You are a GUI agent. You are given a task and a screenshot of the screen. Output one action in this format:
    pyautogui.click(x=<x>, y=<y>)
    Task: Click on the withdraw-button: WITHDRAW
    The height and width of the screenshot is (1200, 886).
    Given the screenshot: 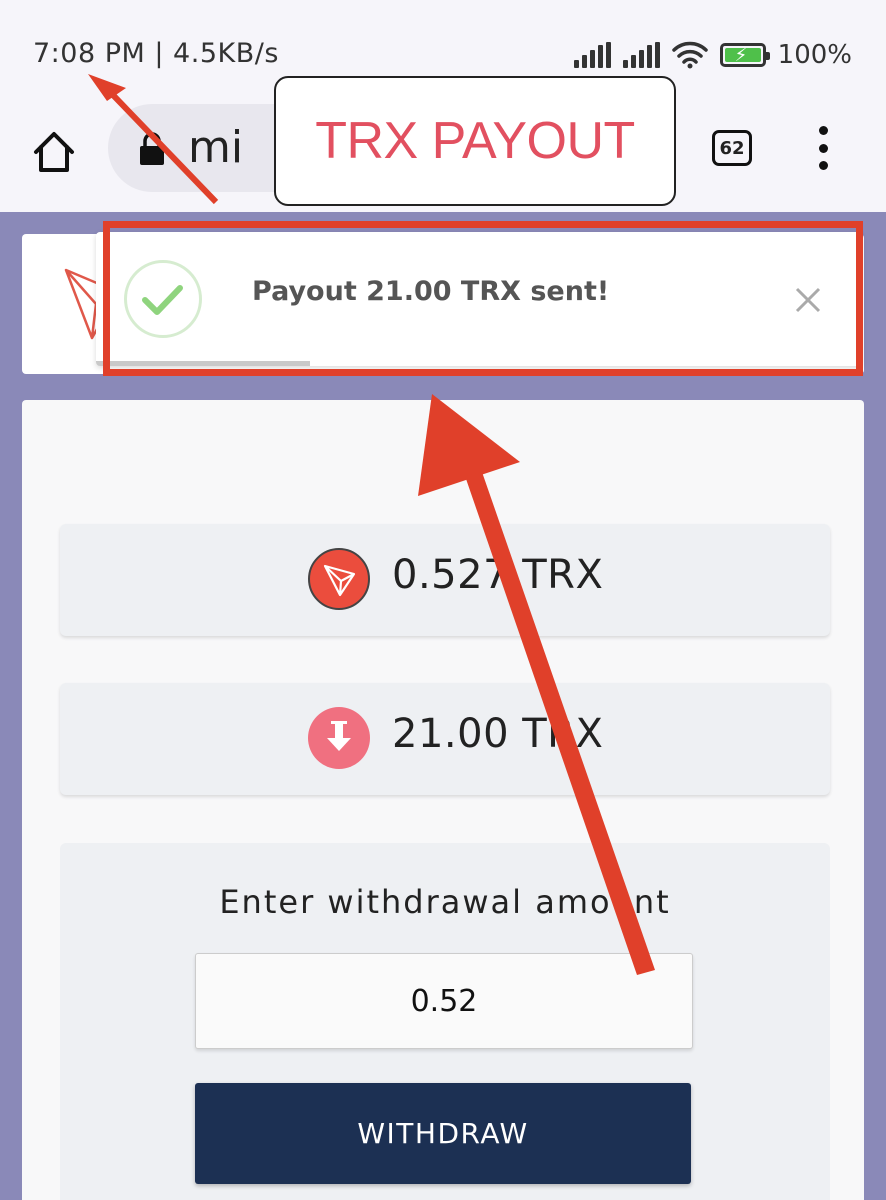 What is the action you would take?
    pyautogui.click(x=443, y=1133)
    